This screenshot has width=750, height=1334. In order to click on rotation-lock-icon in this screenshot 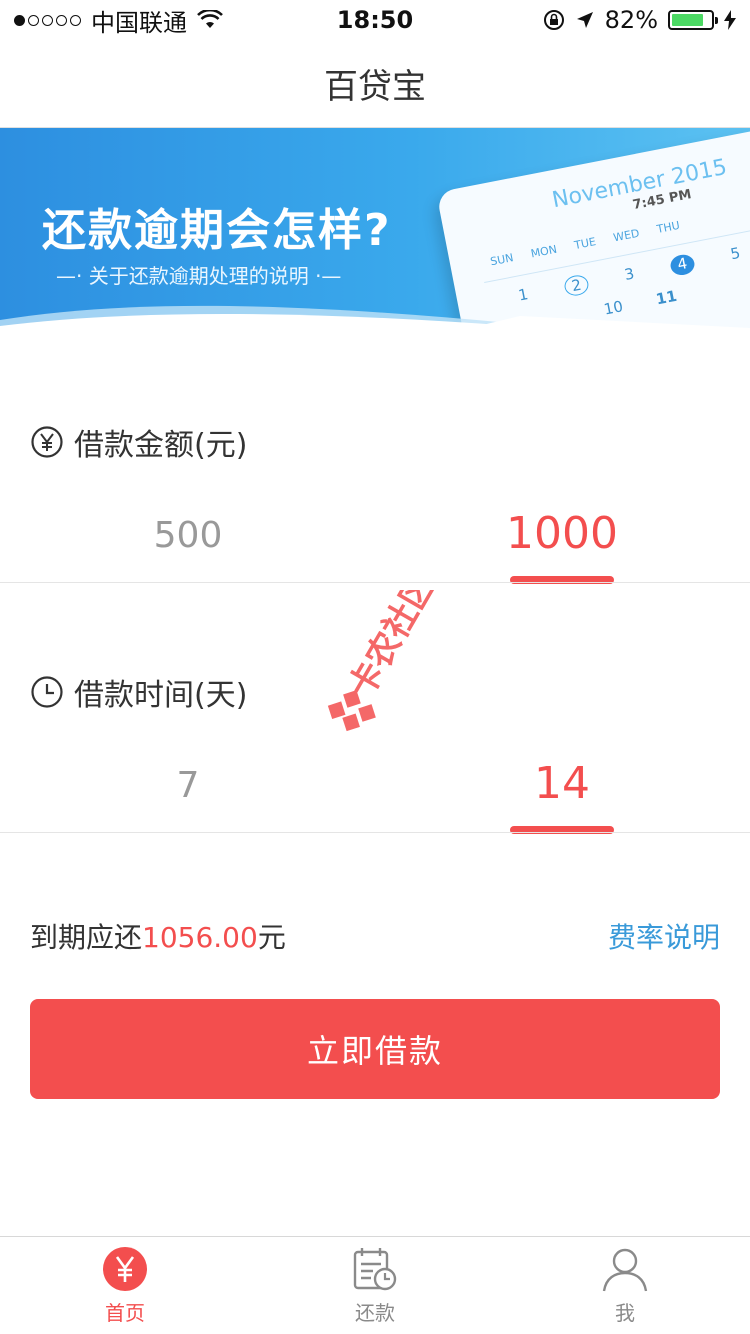, I will do `click(553, 20)`.